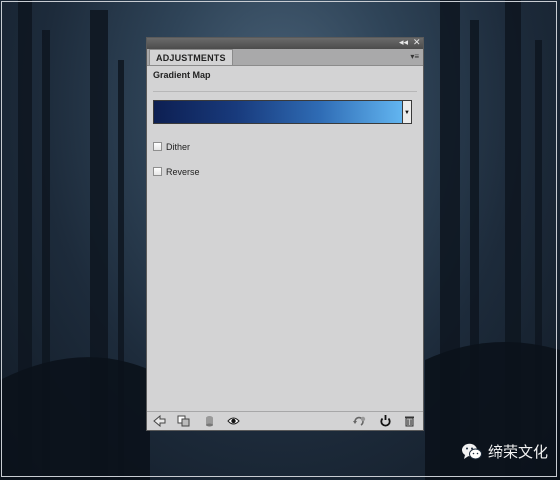  Describe the element at coordinates (472, 454) in the screenshot. I see `wechat-logo-icon` at that location.